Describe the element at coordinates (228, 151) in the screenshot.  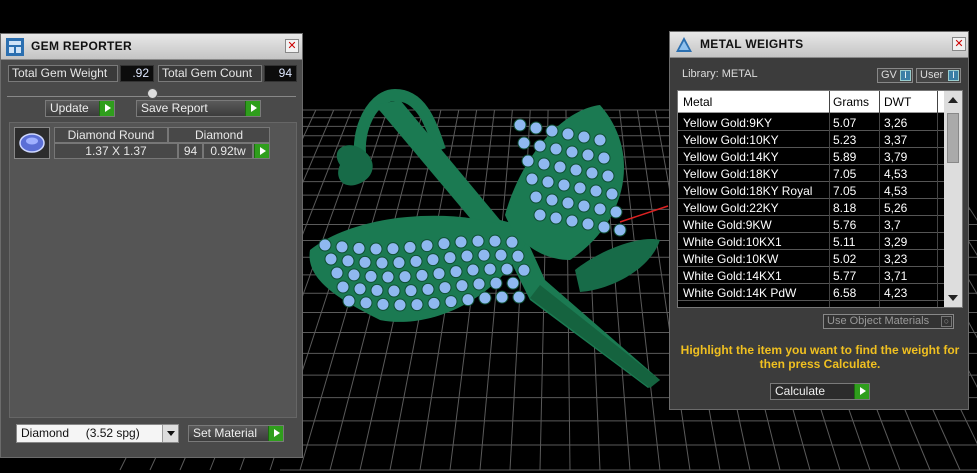
I see `gem-weight-cell: 0.92tw` at that location.